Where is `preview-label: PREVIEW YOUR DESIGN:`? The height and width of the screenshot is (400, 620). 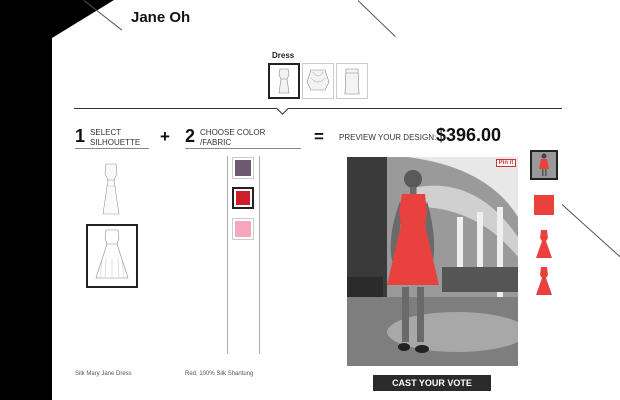 preview-label: PREVIEW YOUR DESIGN: is located at coordinates (388, 137).